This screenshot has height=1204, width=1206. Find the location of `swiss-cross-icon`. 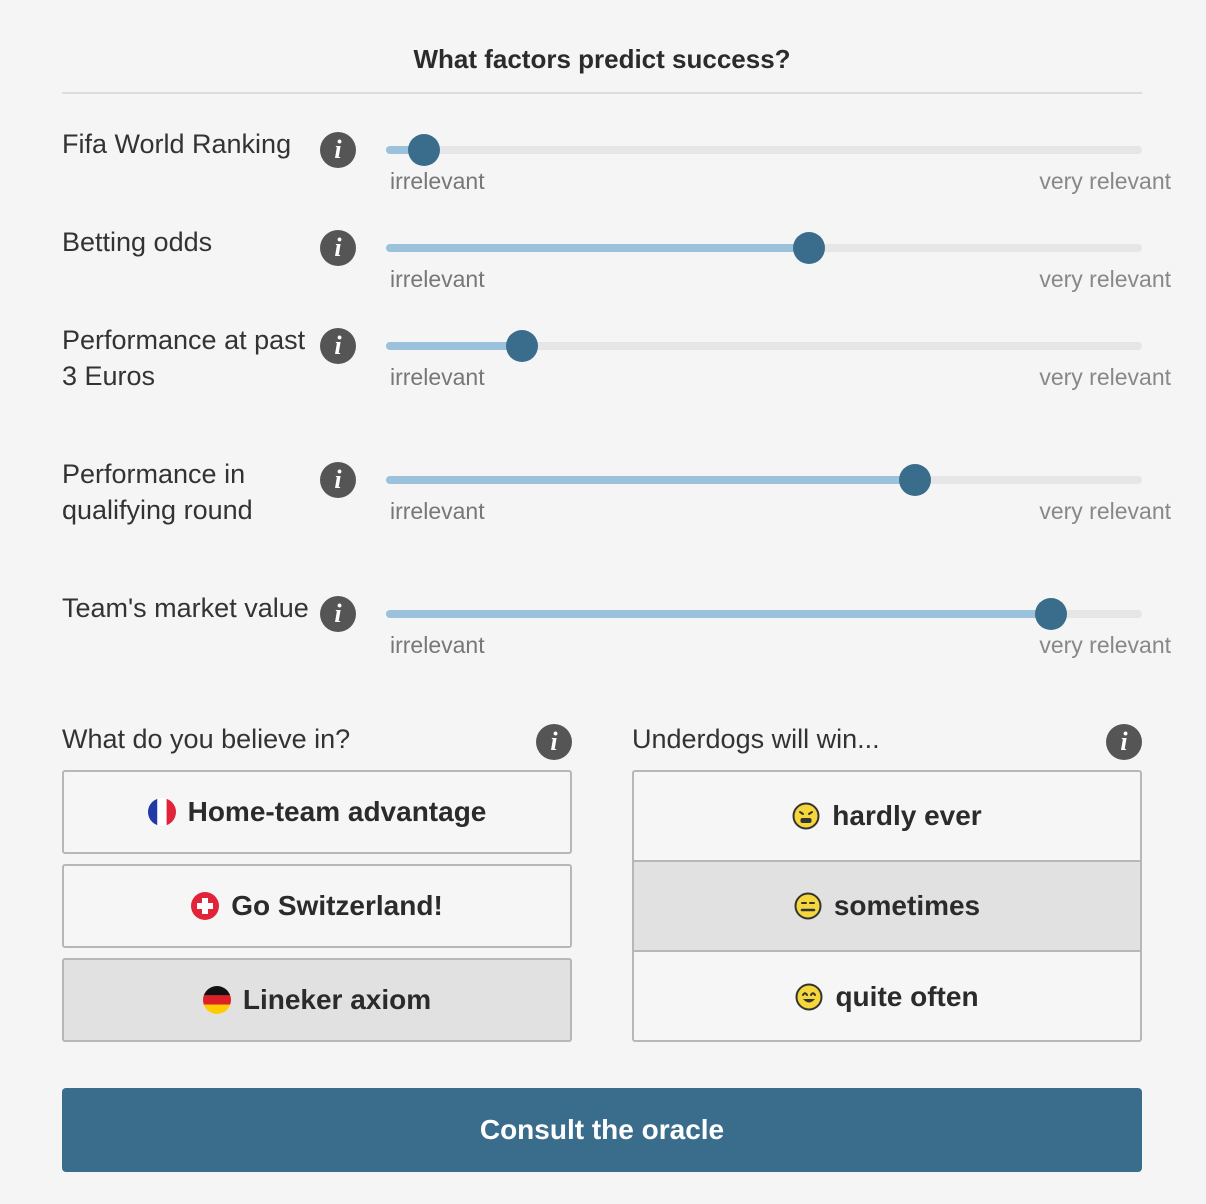

swiss-cross-icon is located at coordinates (205, 906).